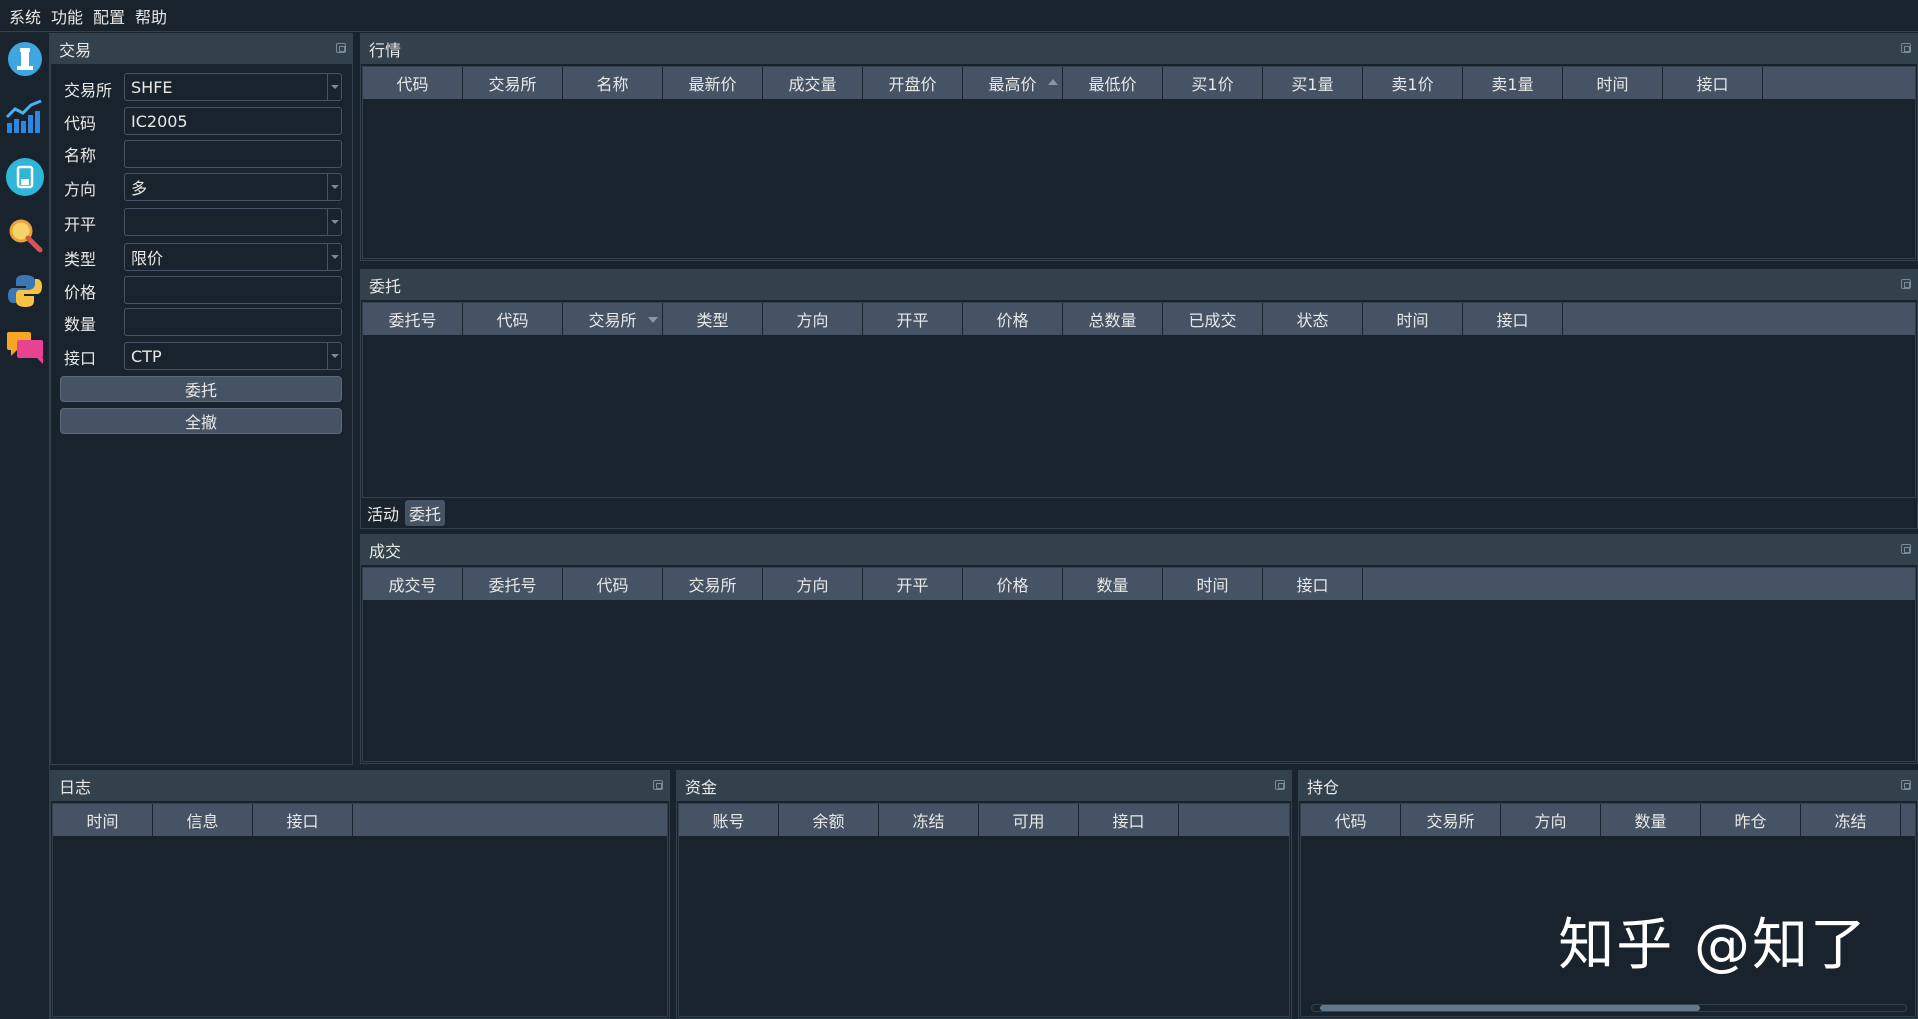 The width and height of the screenshot is (1918, 1019). Describe the element at coordinates (25, 347) in the screenshot. I see `chat-icon` at that location.